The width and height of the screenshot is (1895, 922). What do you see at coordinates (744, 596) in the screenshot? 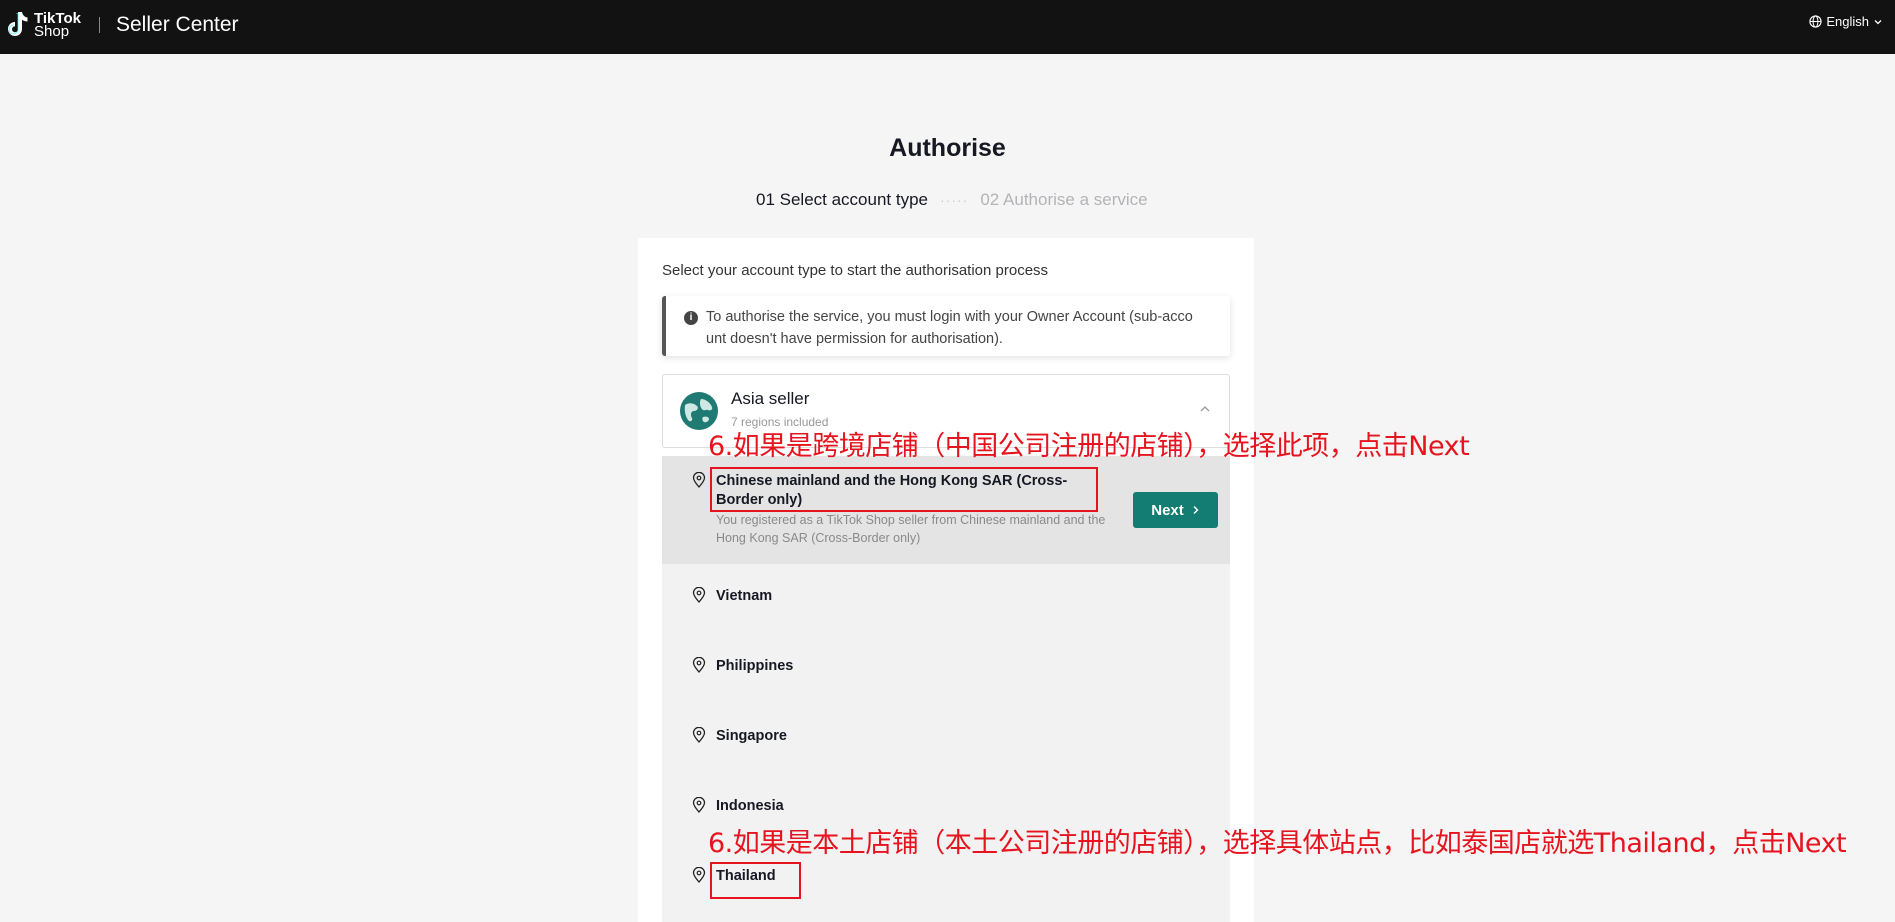
I see `region-name: Vietnam` at bounding box center [744, 596].